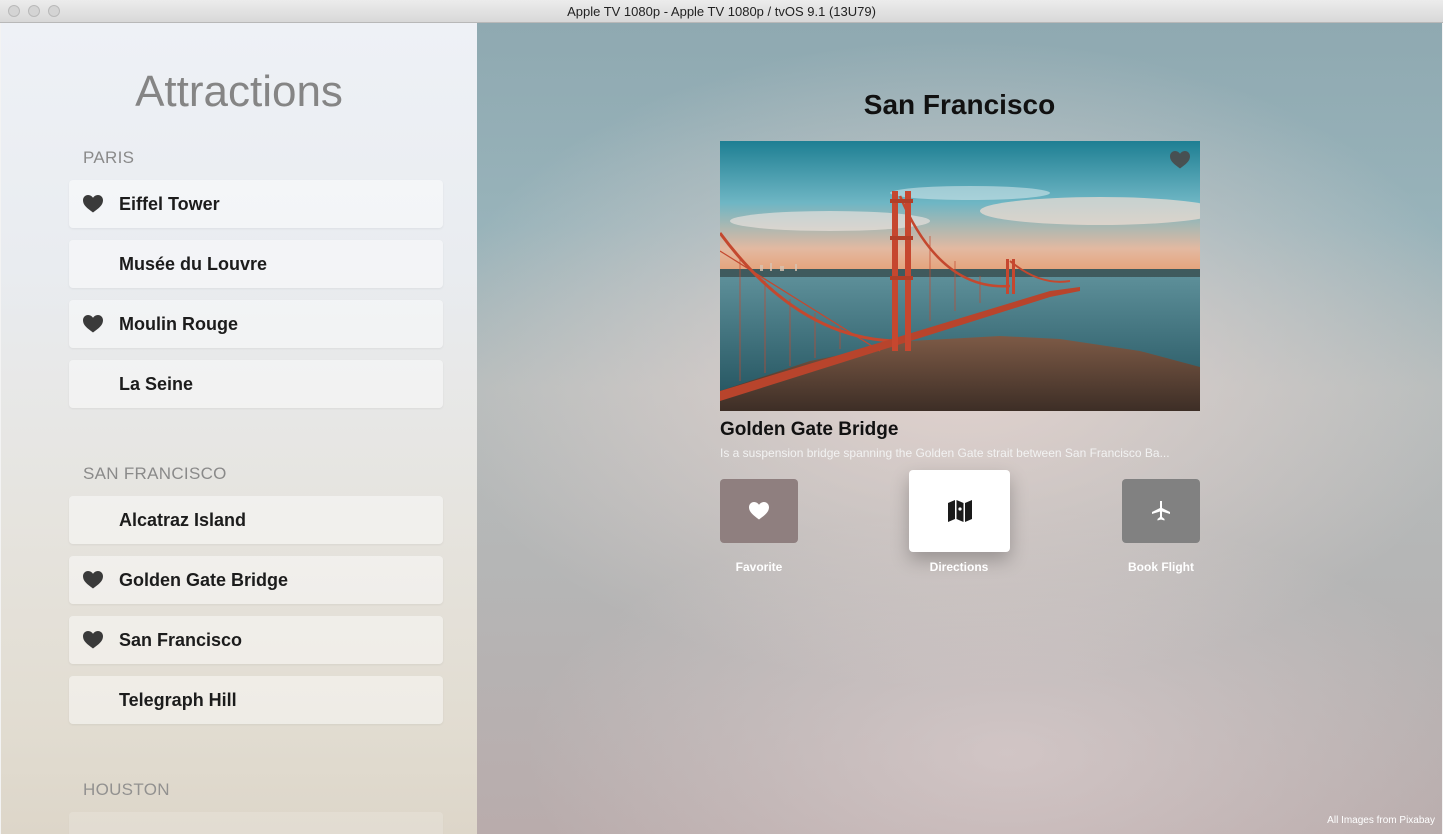 This screenshot has width=1443, height=834. I want to click on directions-label: Directions, so click(959, 567).